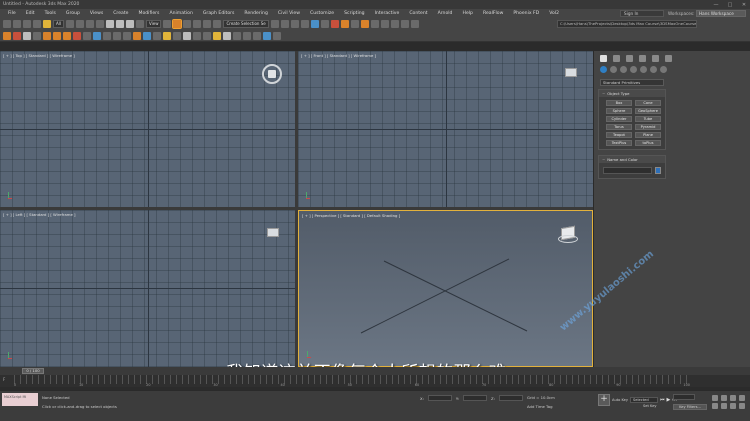 This screenshot has height=421, width=750. I want to click on arnold-sky-icon, so click(37, 36).